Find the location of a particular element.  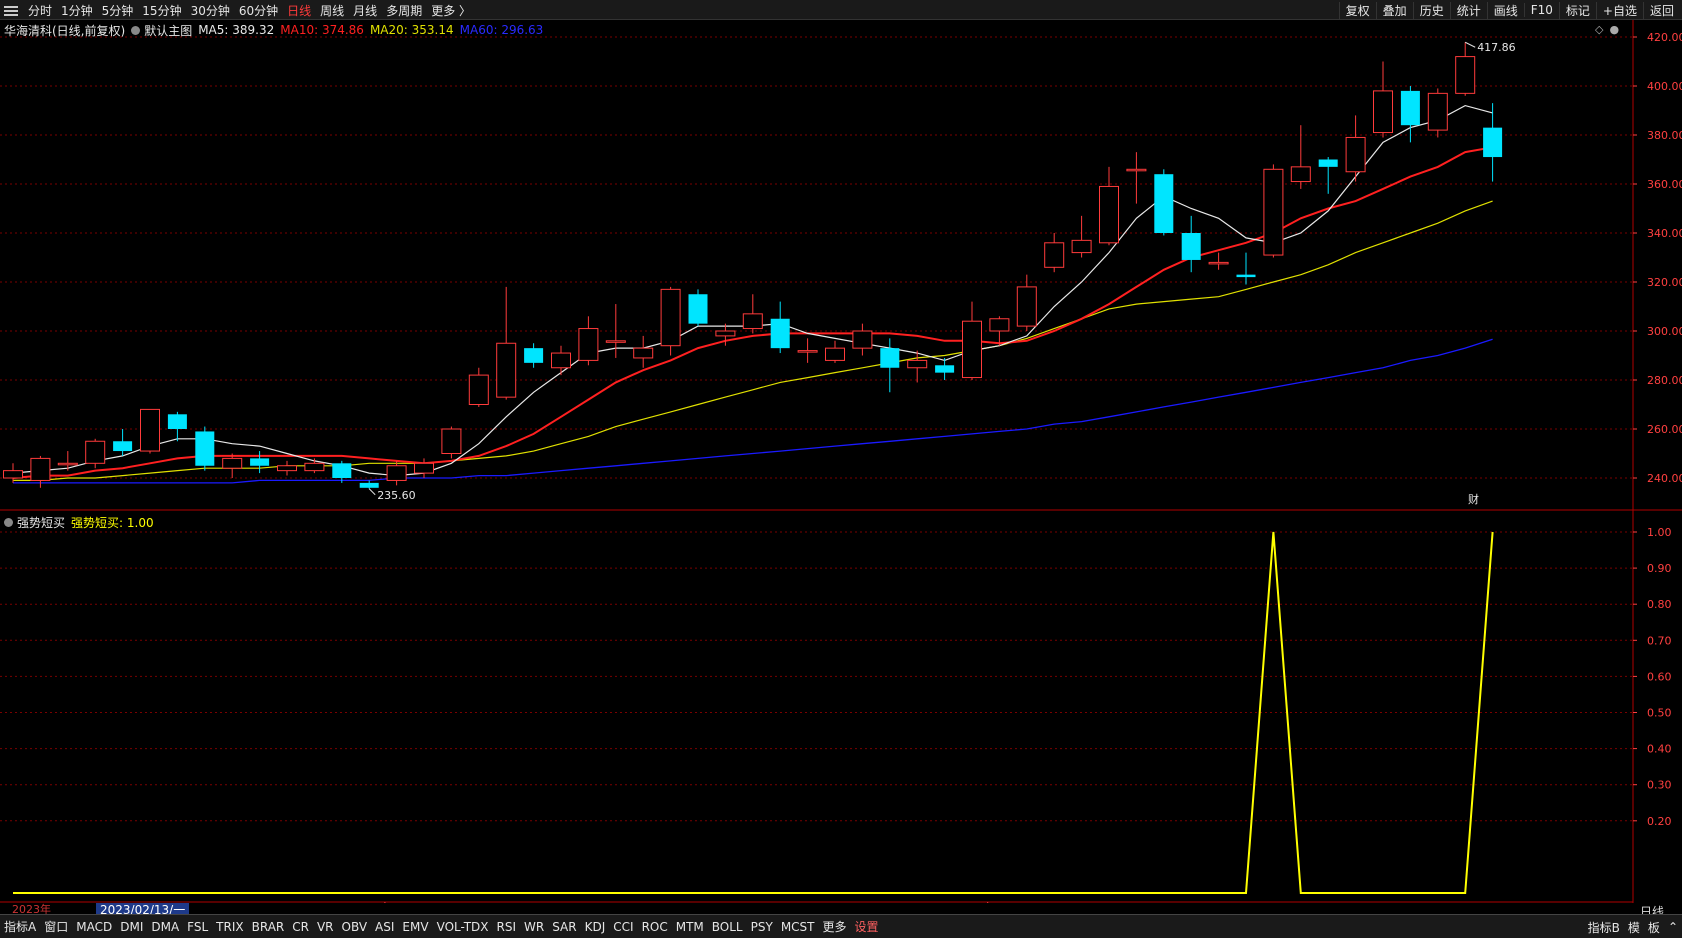

indicator-tab: 指标A is located at coordinates (20, 926).